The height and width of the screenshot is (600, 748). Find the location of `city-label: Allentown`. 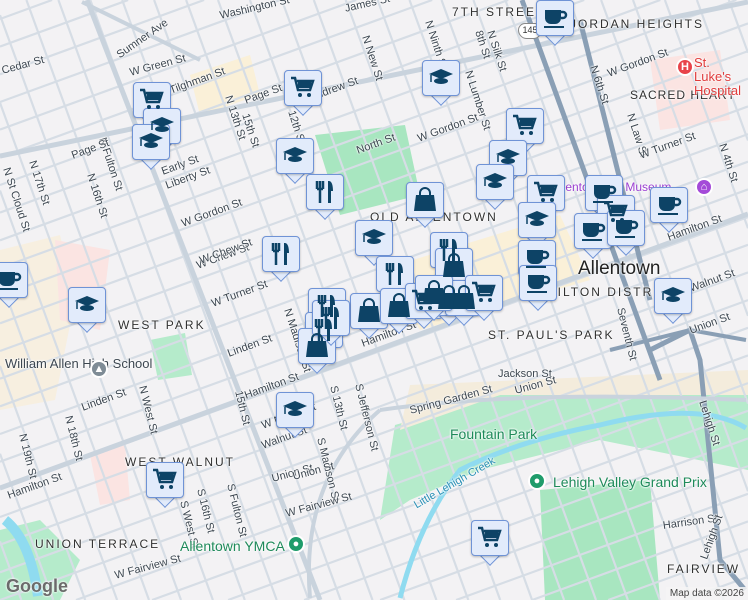

city-label: Allentown is located at coordinates (619, 268).